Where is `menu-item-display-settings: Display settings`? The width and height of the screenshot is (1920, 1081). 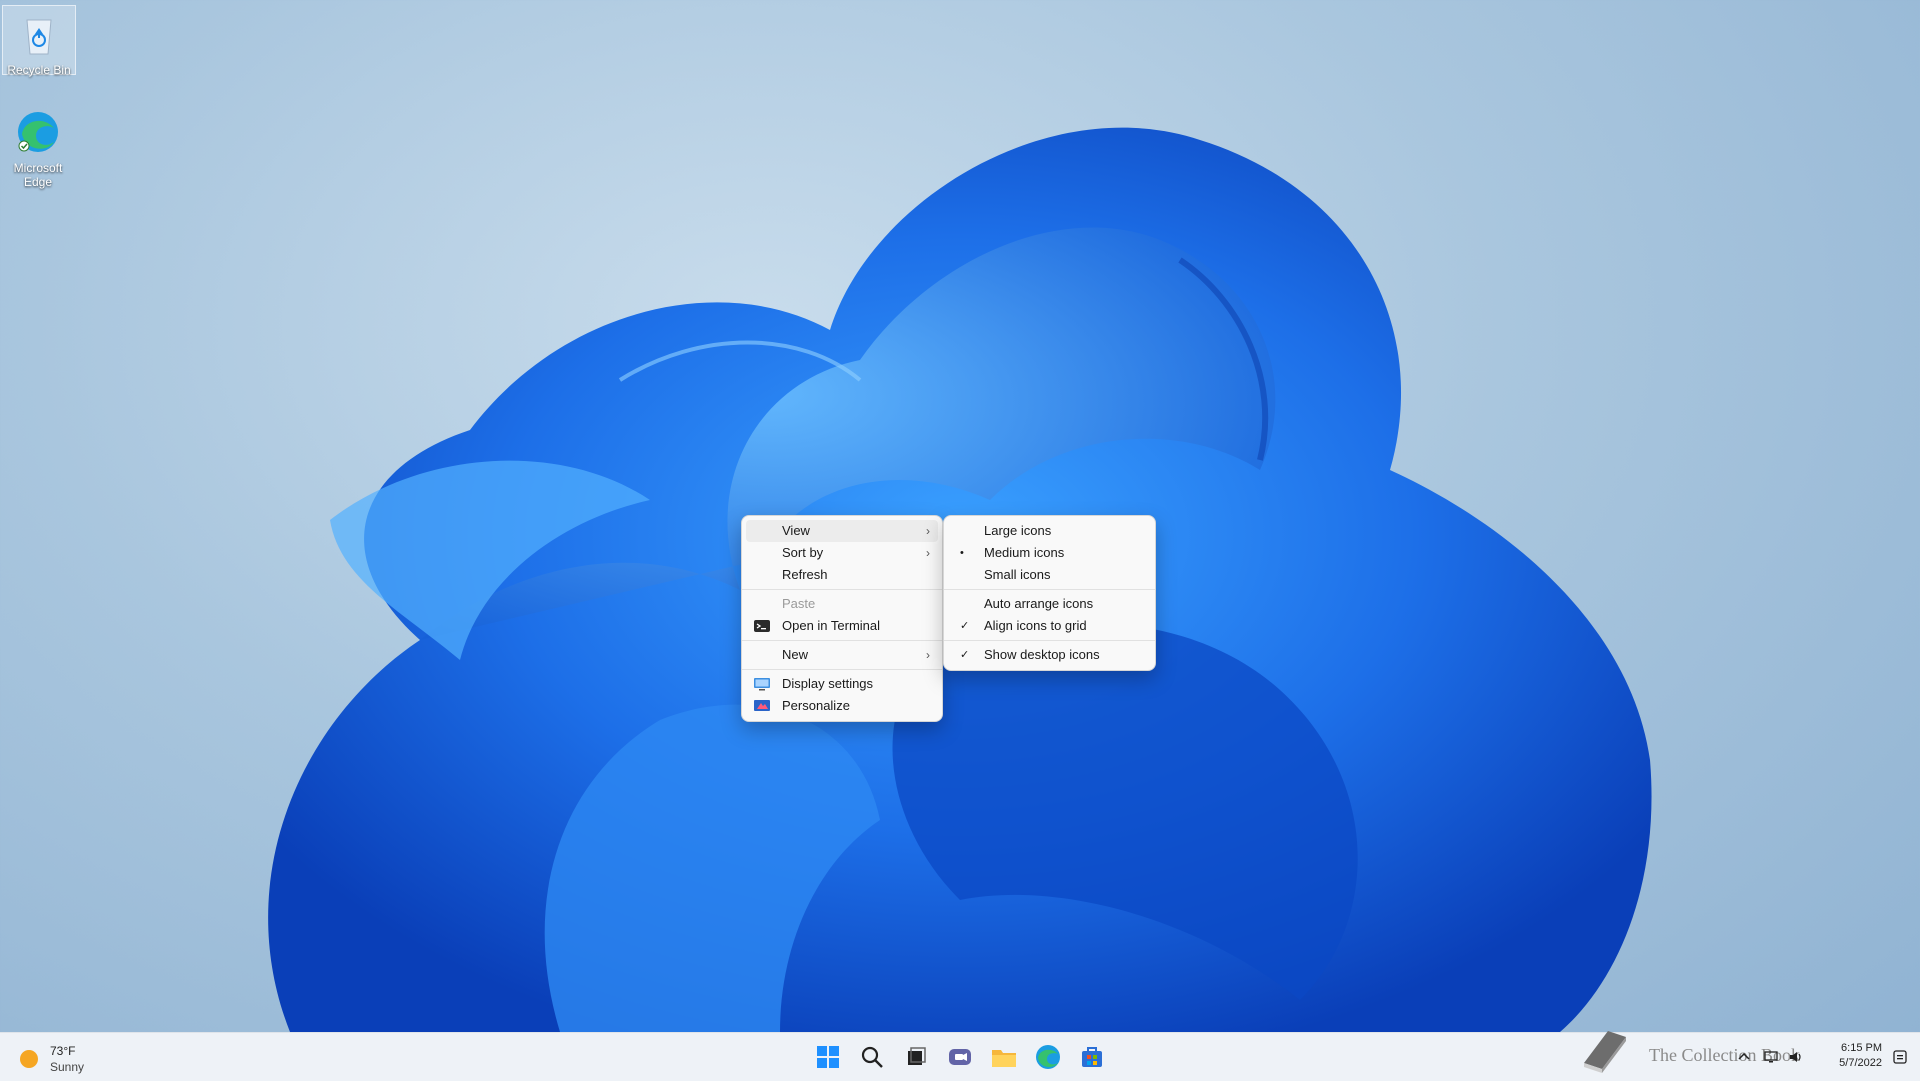 menu-item-display-settings: Display settings is located at coordinates (842, 684).